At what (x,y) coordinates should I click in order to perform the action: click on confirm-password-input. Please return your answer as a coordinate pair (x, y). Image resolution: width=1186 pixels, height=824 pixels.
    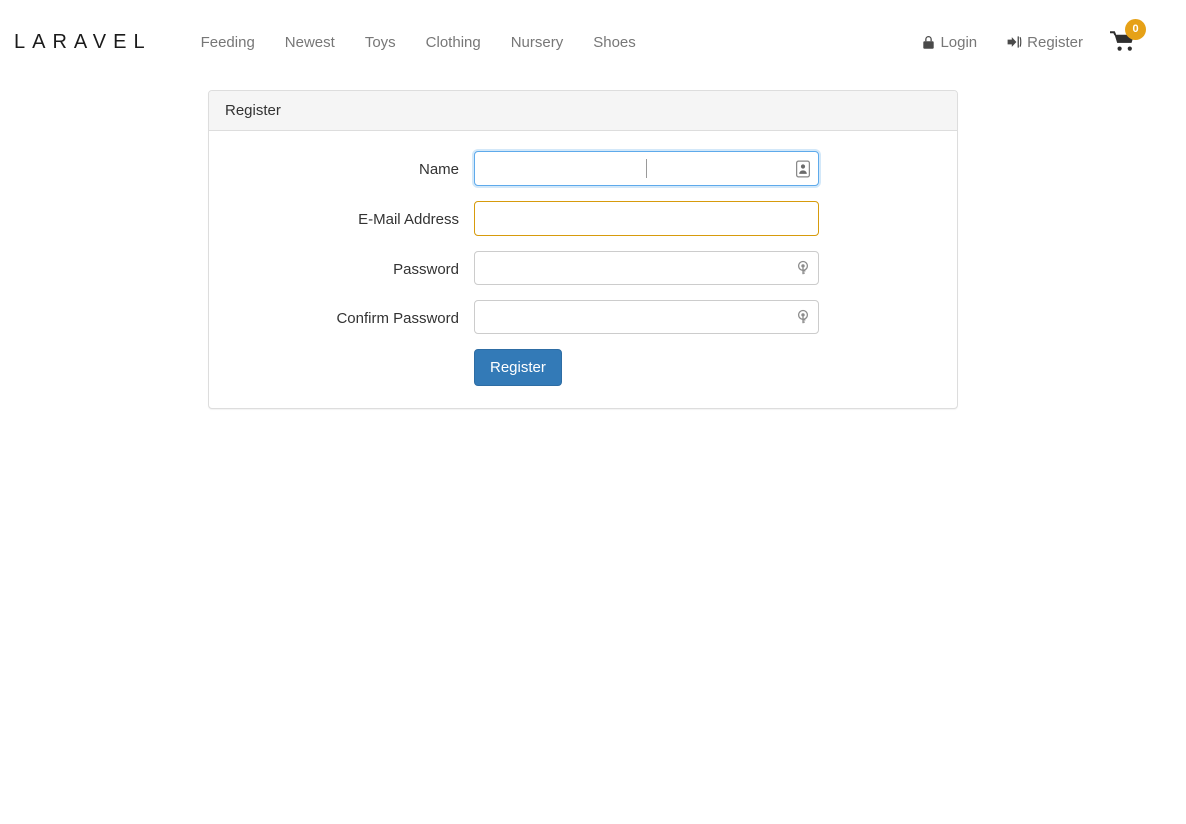
    Looking at the image, I should click on (646, 317).